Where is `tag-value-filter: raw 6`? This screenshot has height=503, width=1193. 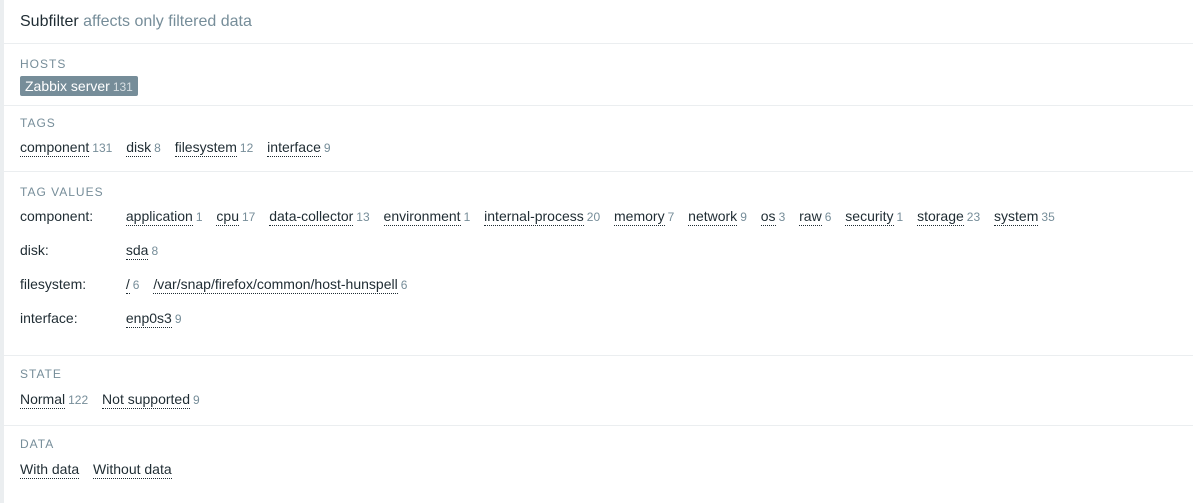
tag-value-filter: raw 6 is located at coordinates (815, 216).